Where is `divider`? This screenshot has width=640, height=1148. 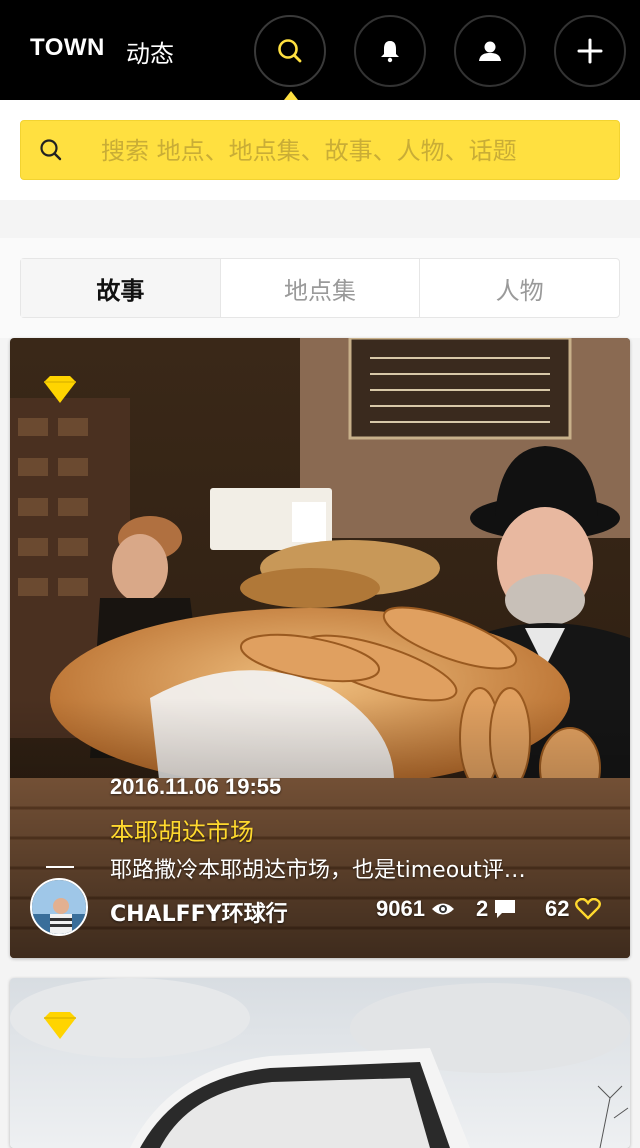 divider is located at coordinates (60, 867).